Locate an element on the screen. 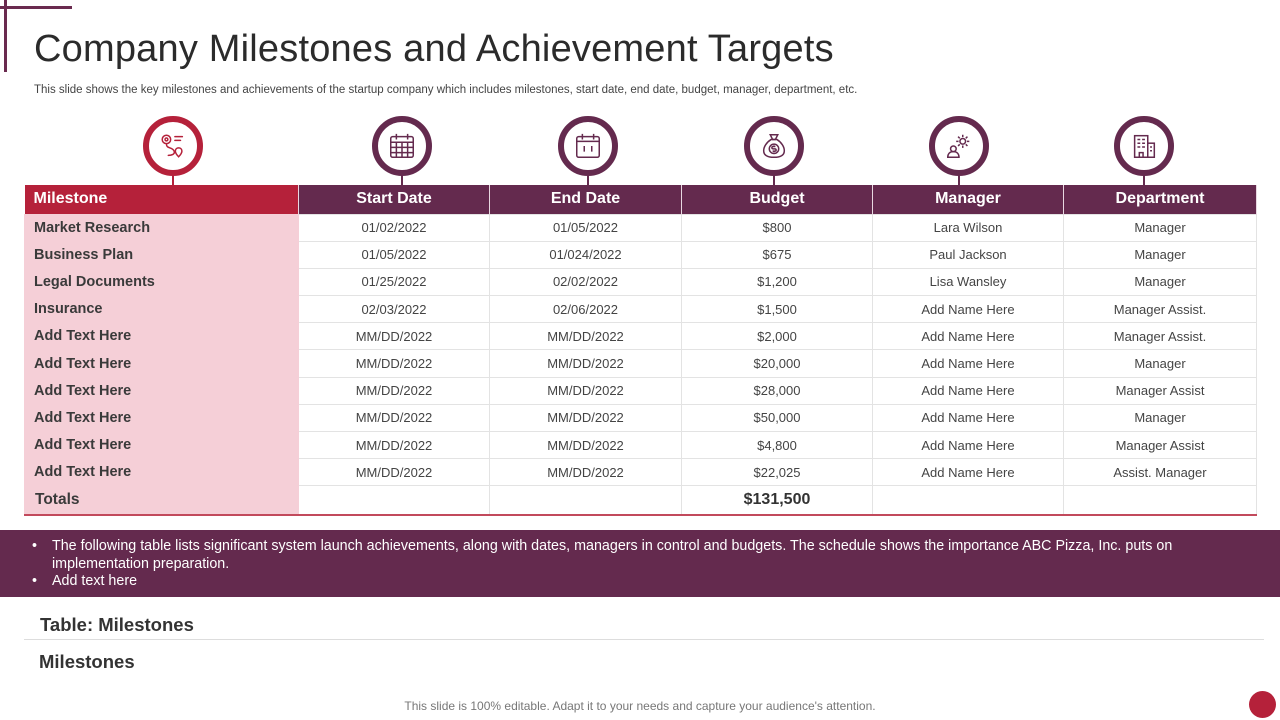 This screenshot has width=1280, height=720. budget-cell: $675 is located at coordinates (777, 254).